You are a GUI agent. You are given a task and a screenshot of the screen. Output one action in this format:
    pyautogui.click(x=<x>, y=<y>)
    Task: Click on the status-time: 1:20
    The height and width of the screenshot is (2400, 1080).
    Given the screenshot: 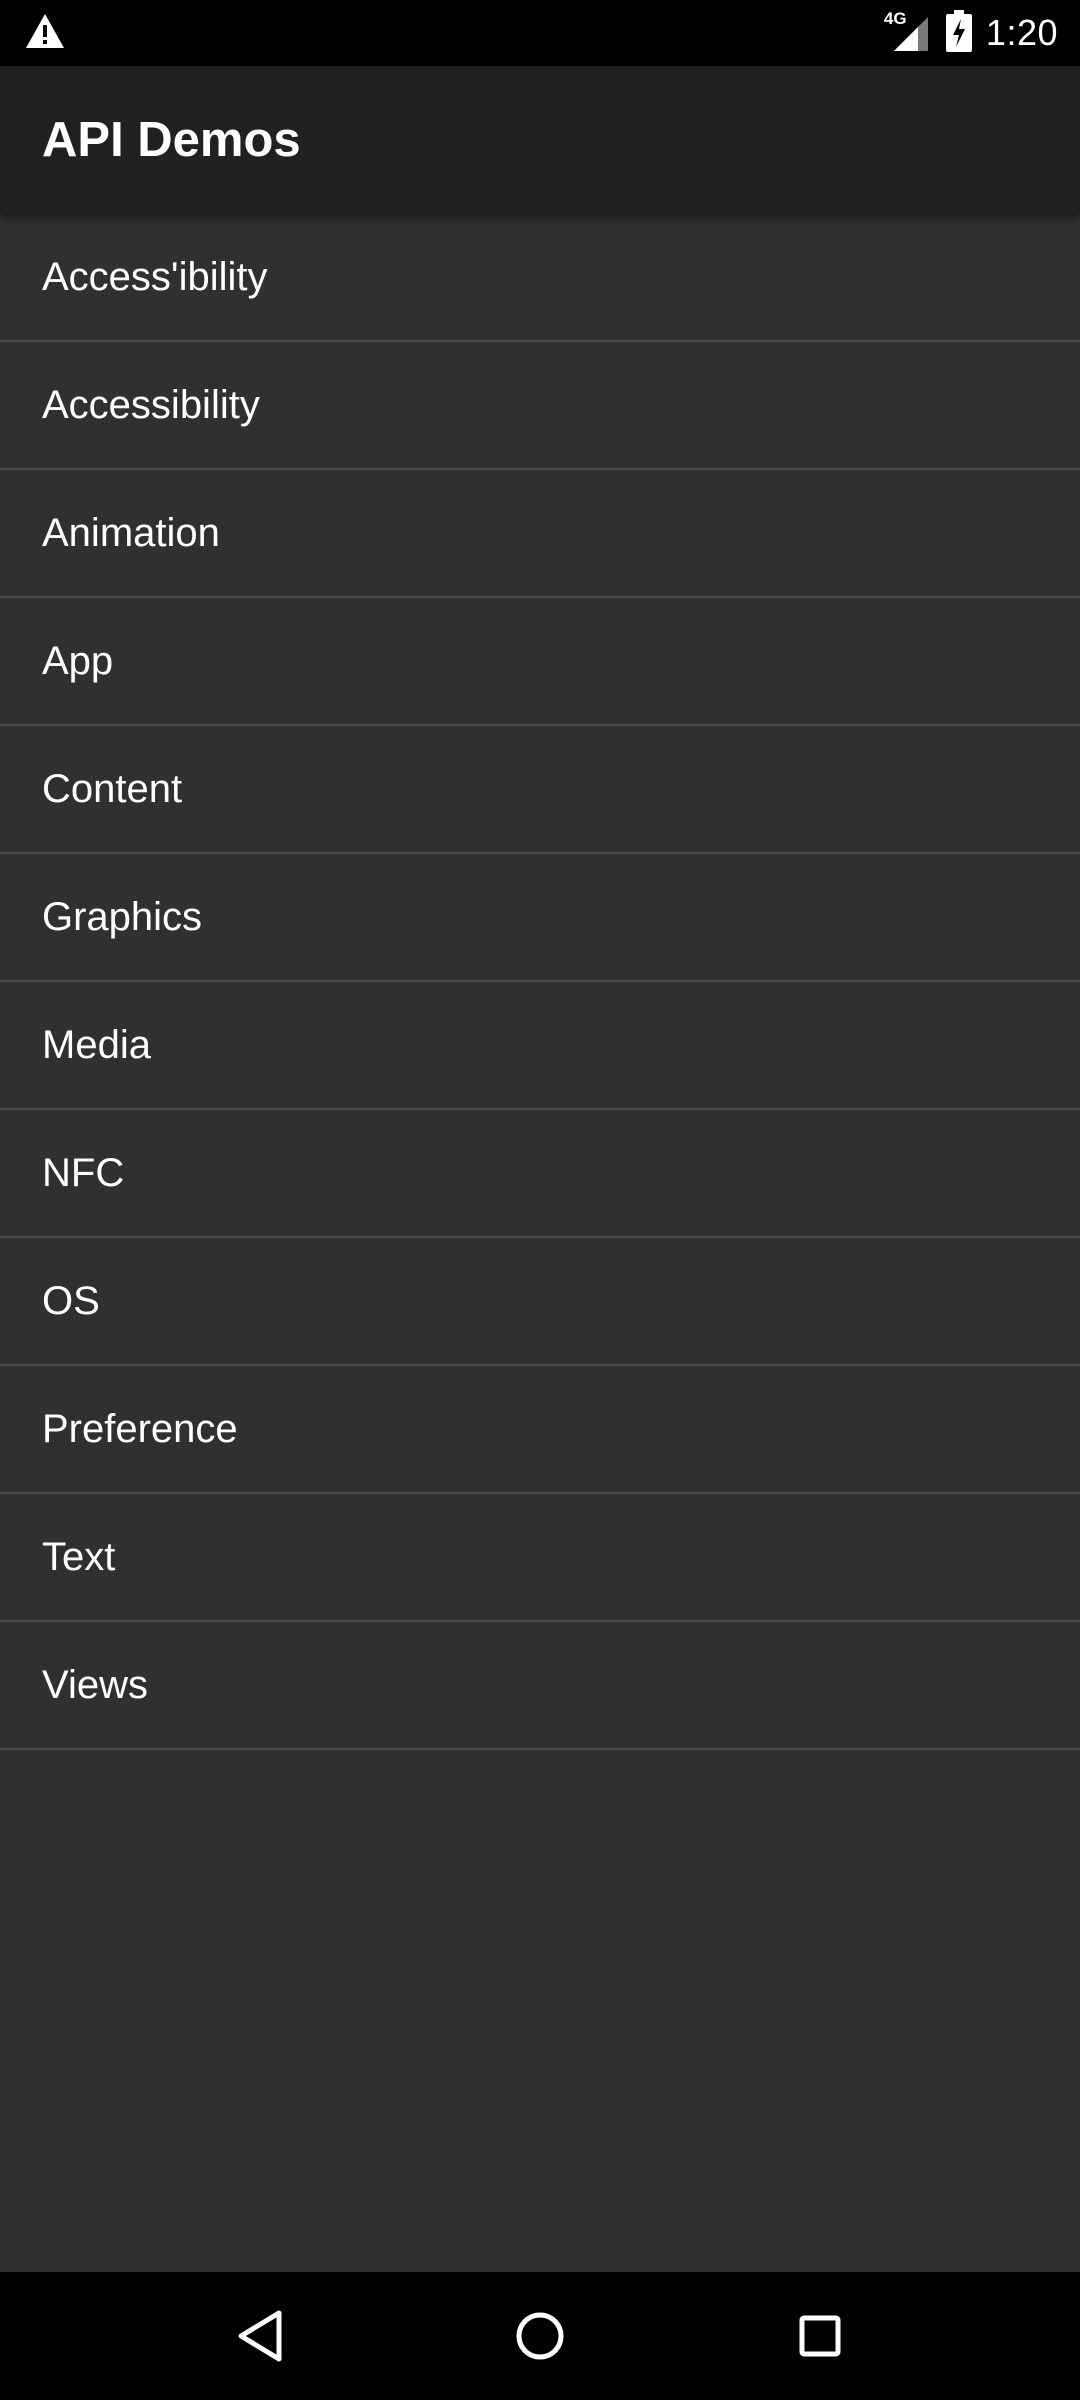 What is the action you would take?
    pyautogui.click(x=1021, y=32)
    